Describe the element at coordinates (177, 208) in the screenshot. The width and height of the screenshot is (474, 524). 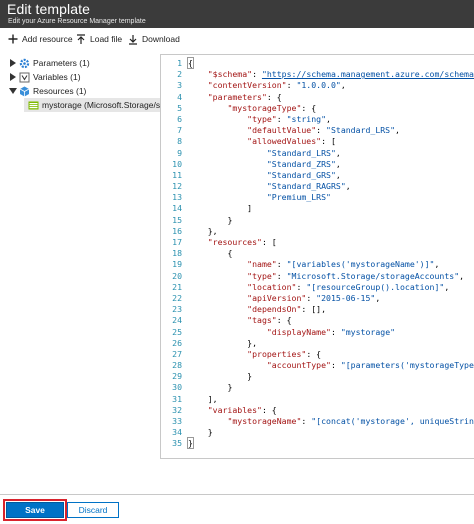
I see `line-number: 14` at that location.